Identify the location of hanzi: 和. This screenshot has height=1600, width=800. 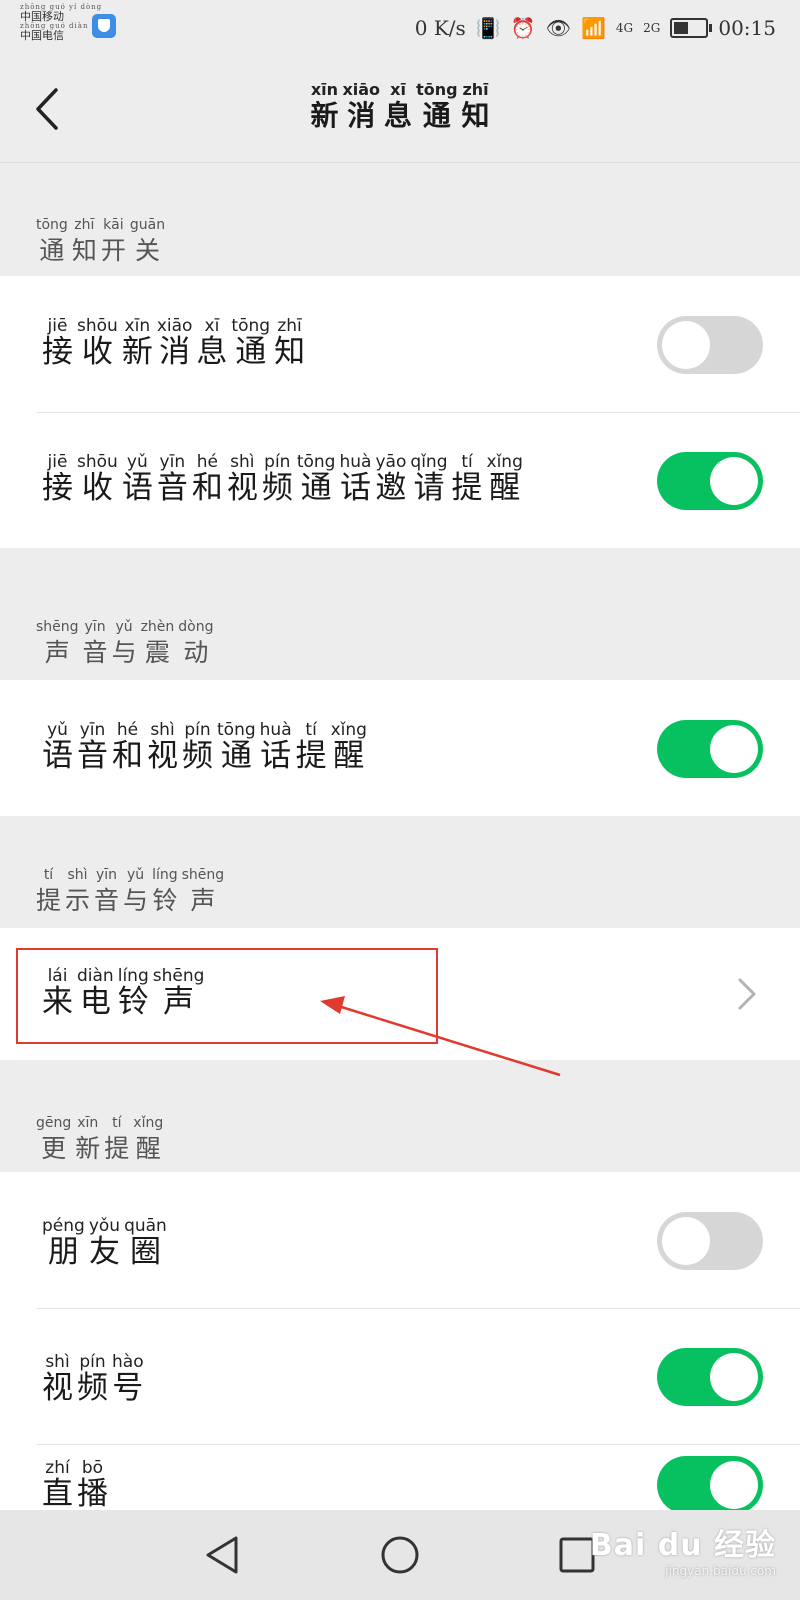
(127, 756).